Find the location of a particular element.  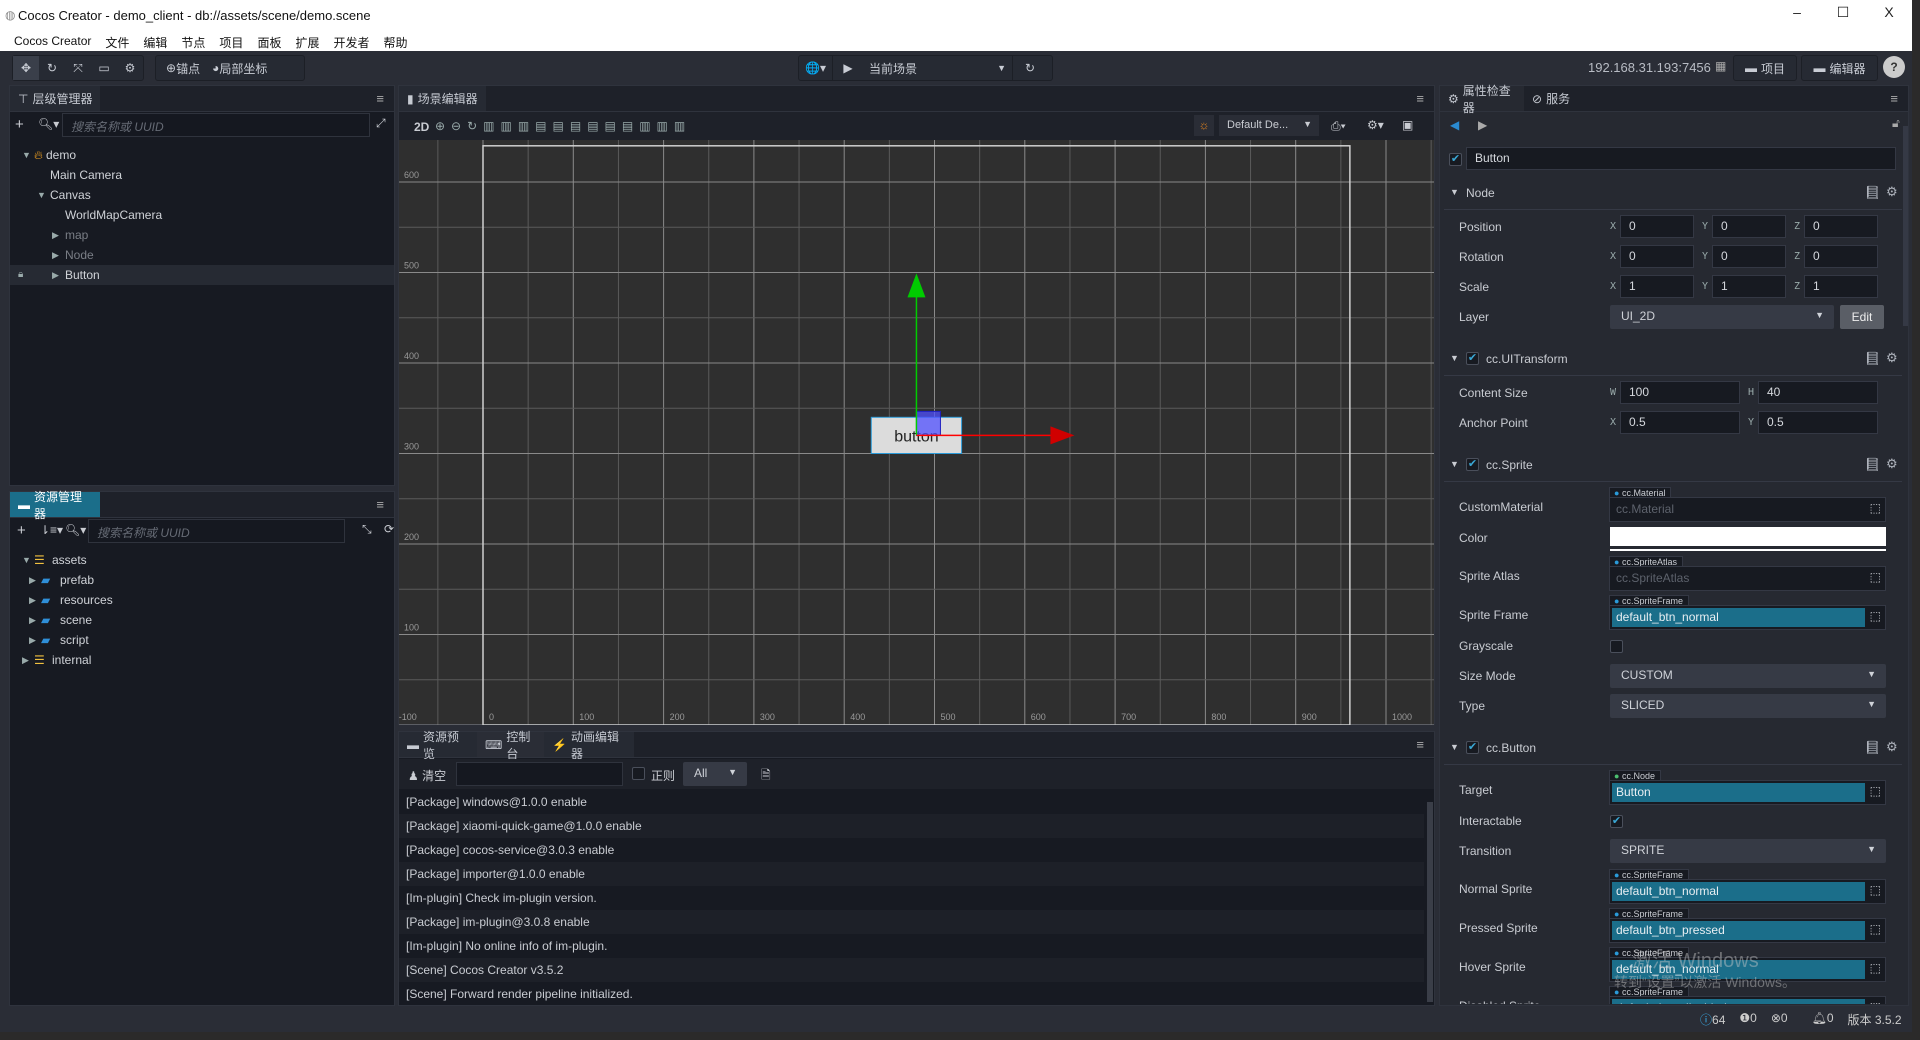

property-checkbox: ✔ is located at coordinates (1616, 821).